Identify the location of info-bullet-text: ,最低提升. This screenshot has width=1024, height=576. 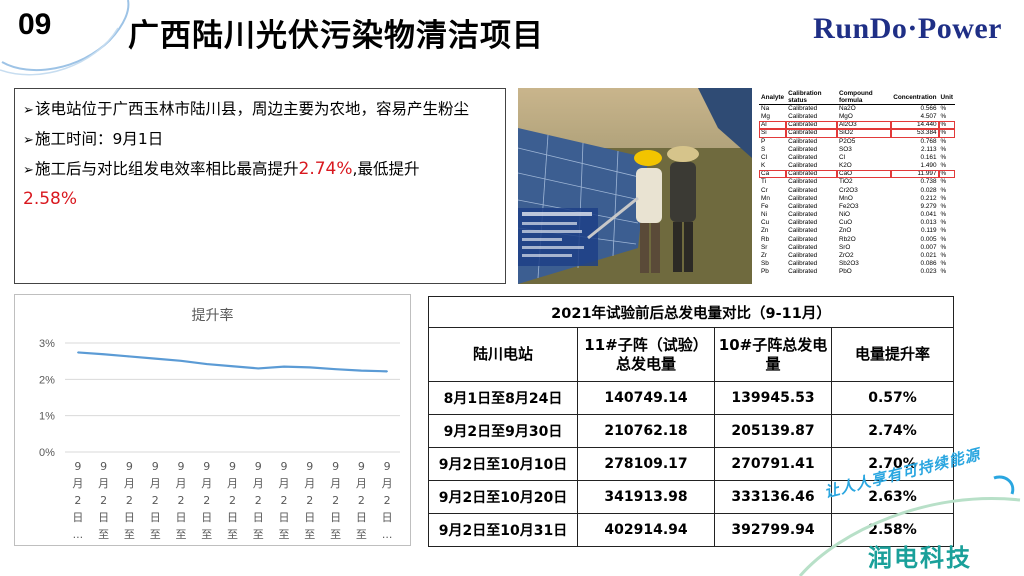
(386, 169).